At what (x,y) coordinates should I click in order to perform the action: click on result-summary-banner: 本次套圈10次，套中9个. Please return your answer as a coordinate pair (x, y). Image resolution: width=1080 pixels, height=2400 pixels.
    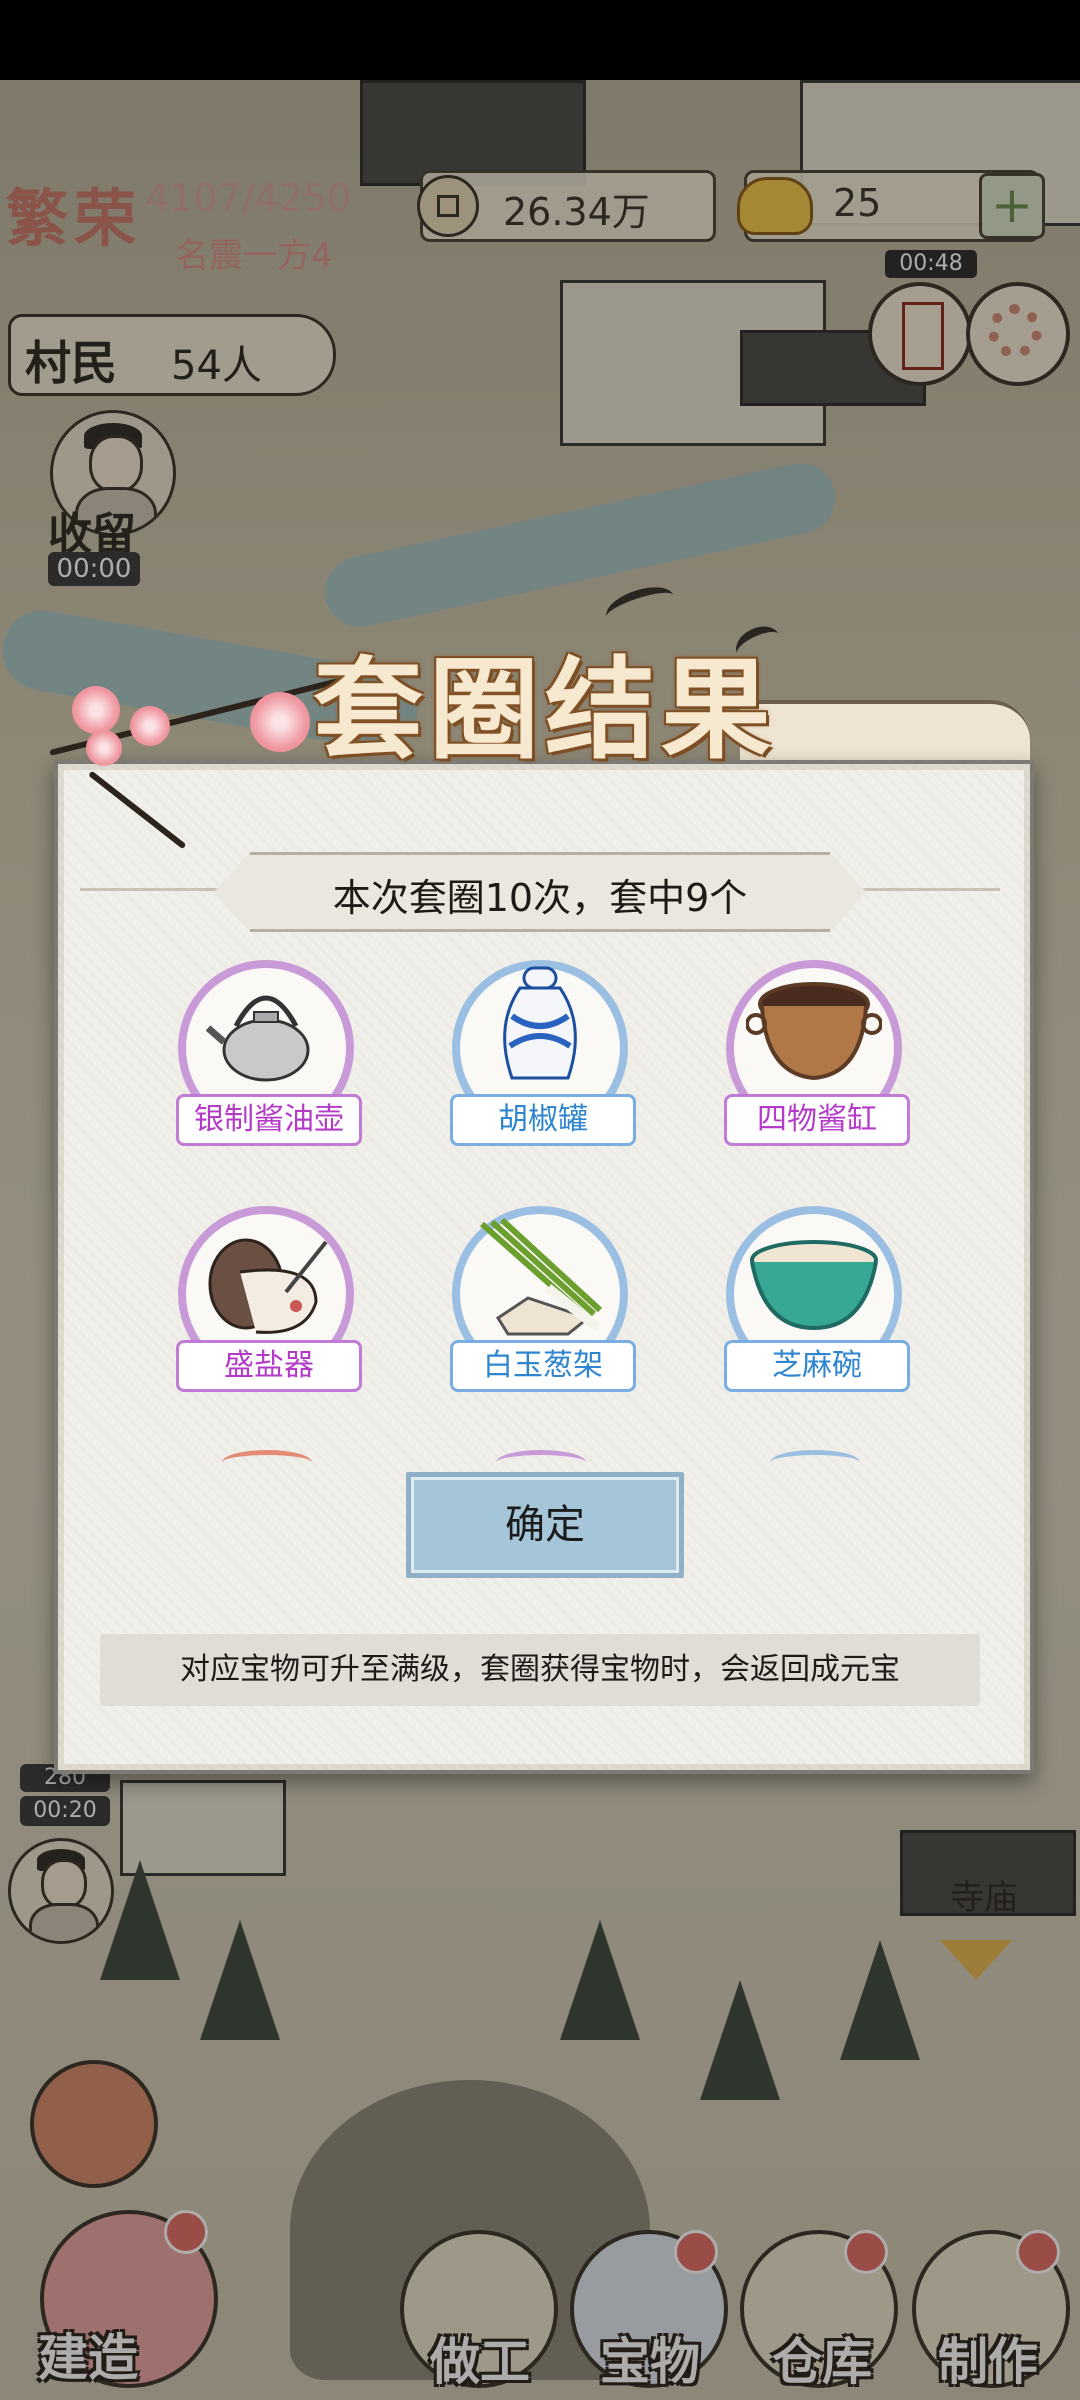
    Looking at the image, I should click on (540, 892).